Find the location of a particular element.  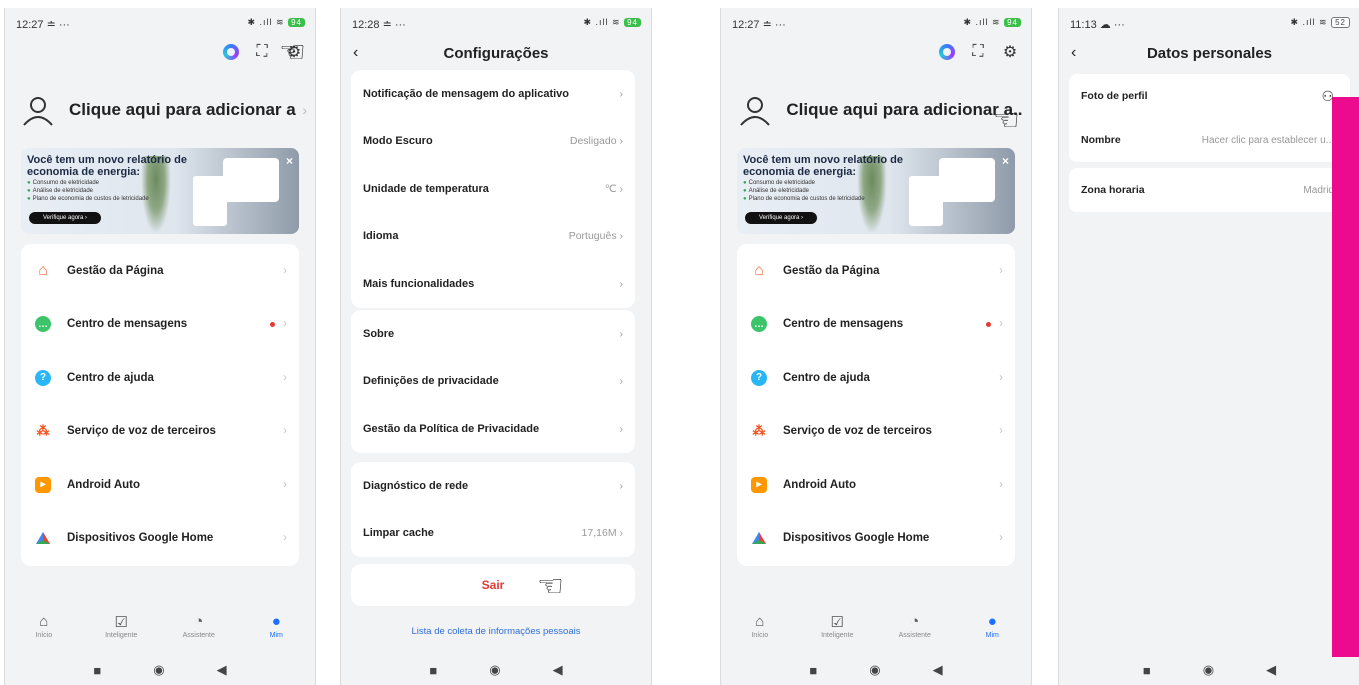

setting-row: Modo Escuro Desligado › is located at coordinates (493, 142).